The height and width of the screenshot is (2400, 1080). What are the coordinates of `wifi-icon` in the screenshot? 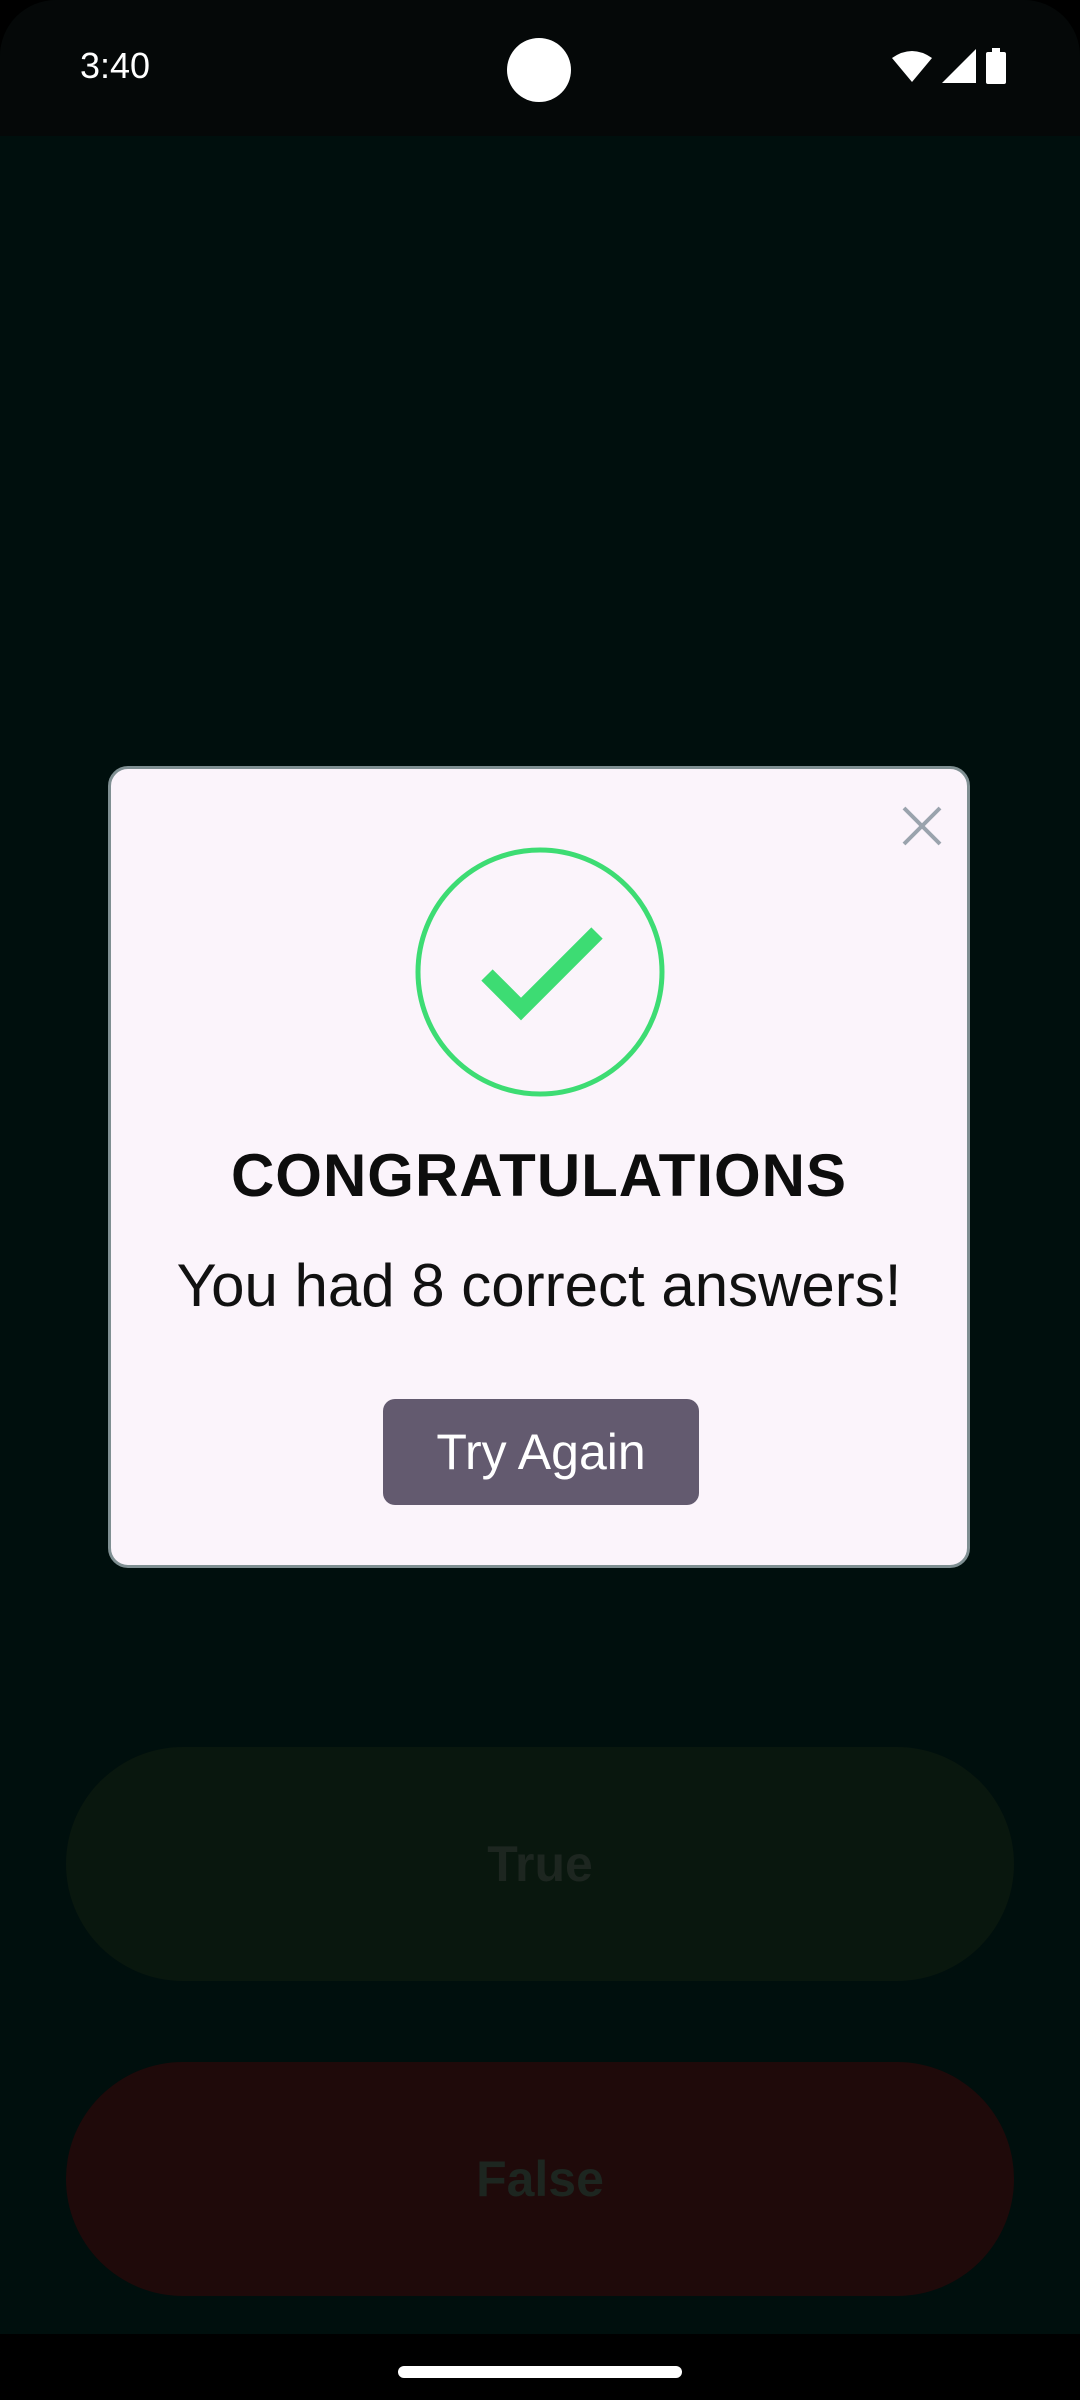 It's located at (912, 68).